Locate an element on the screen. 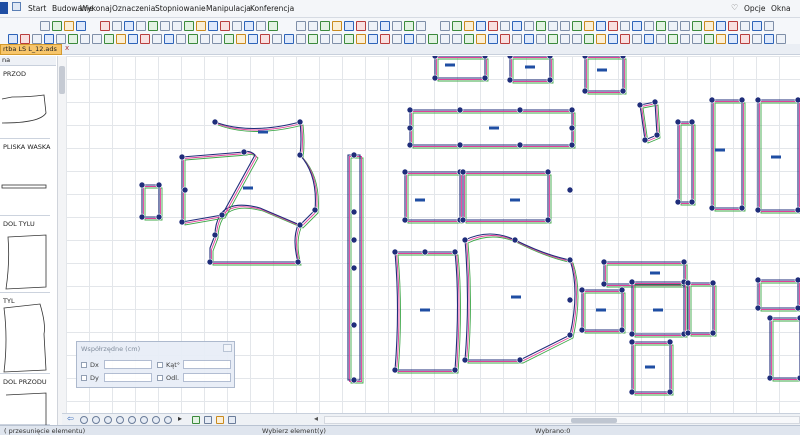 This screenshot has height=435, width=800. dy-input is located at coordinates (128, 377).